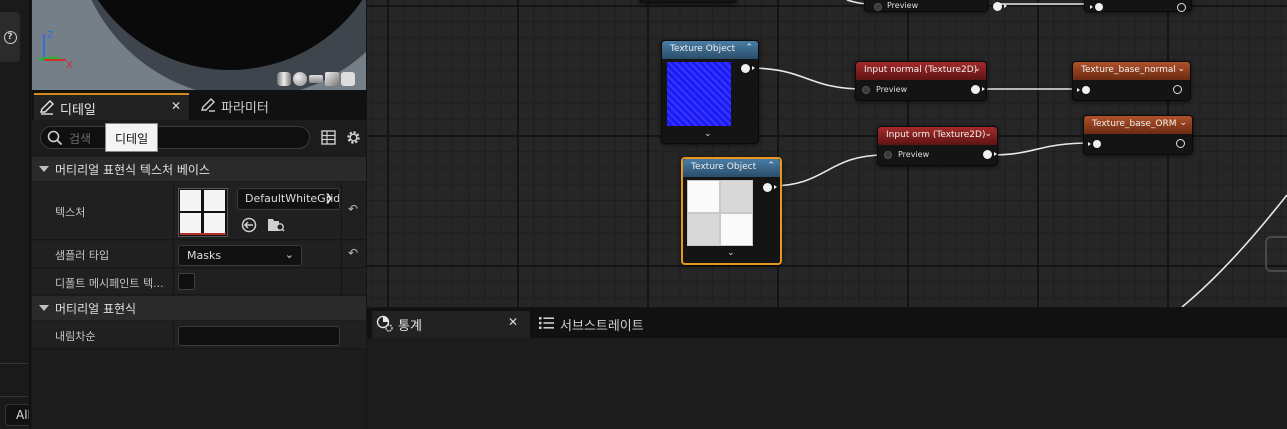 The width and height of the screenshot is (1287, 429). I want to click on section-texture-base: 머티리얼 표현식 텍스처 베이스, so click(199, 169).